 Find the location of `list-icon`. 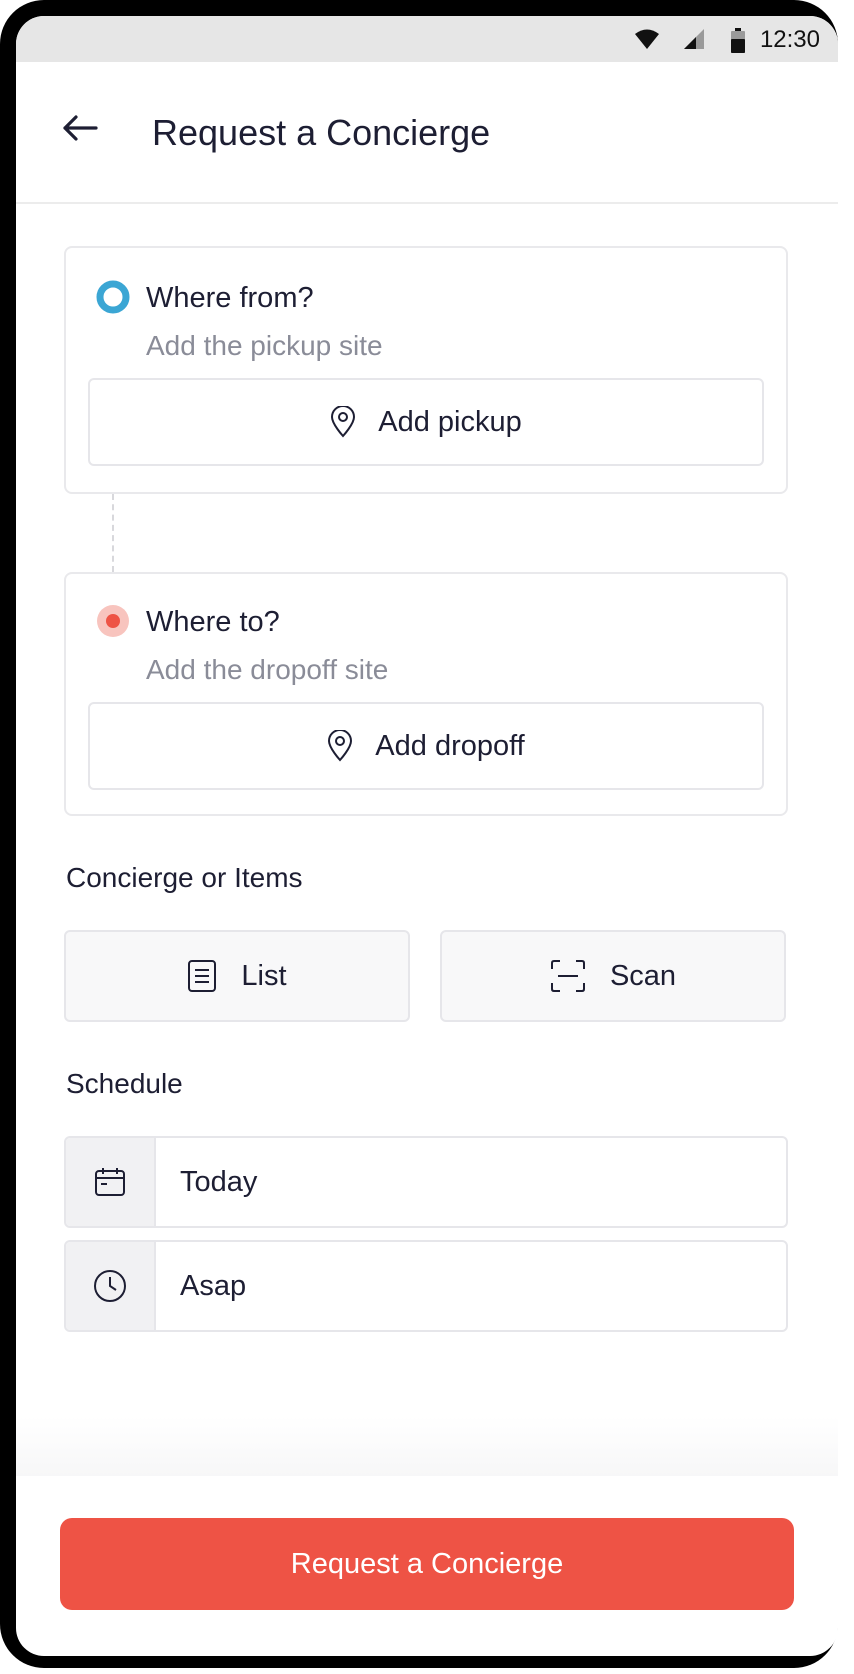

list-icon is located at coordinates (202, 976).